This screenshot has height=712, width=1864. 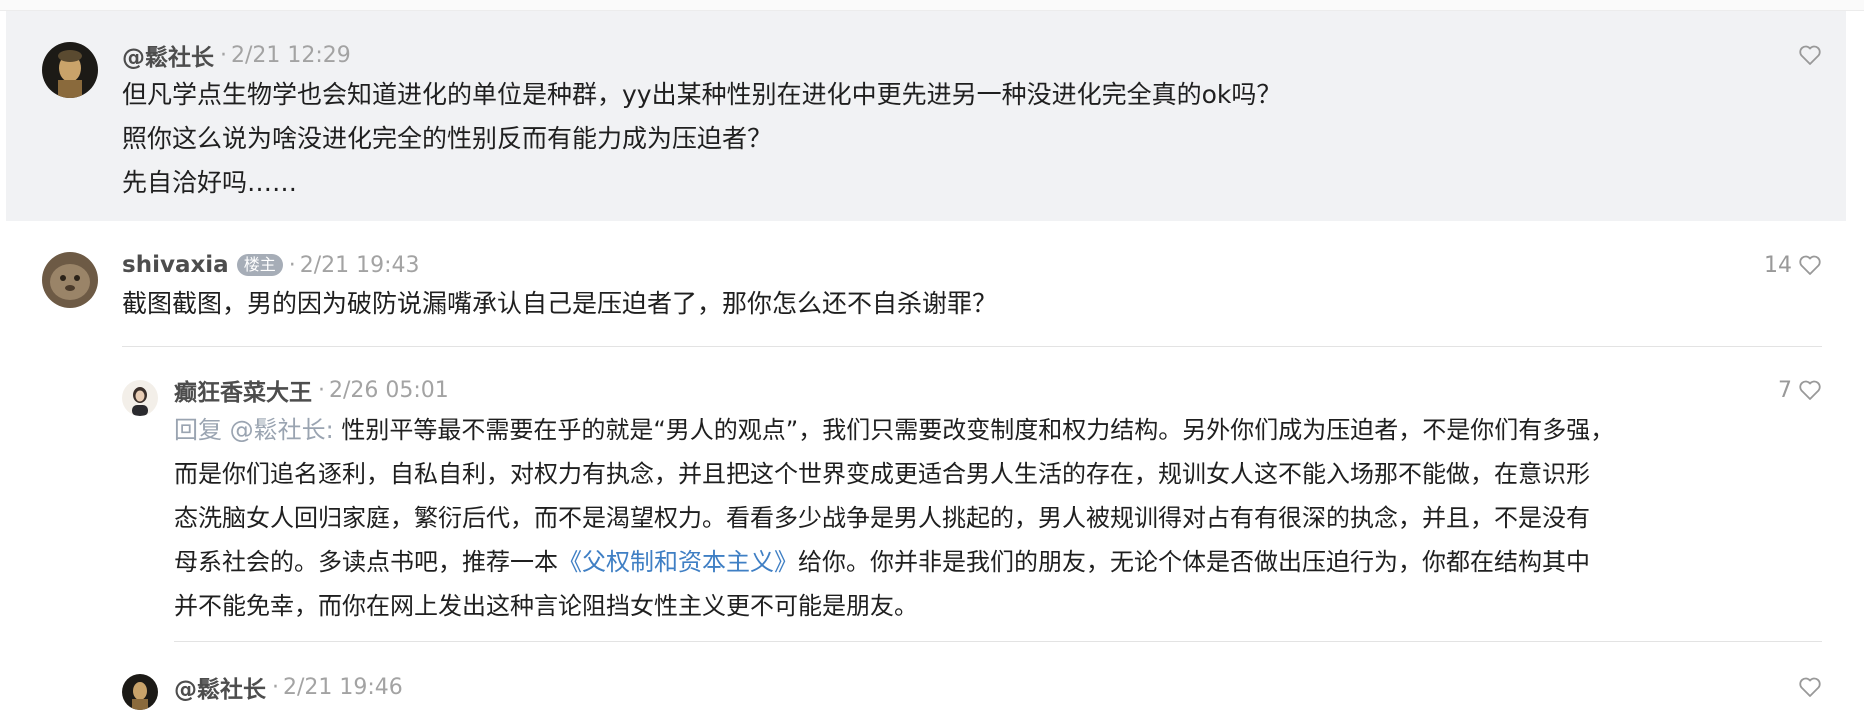 I want to click on comment-line: 截图截图，男的因为破防说漏嘴承认自己是压迫者了，那你怎么还不自杀谢罪？, so click(x=560, y=303).